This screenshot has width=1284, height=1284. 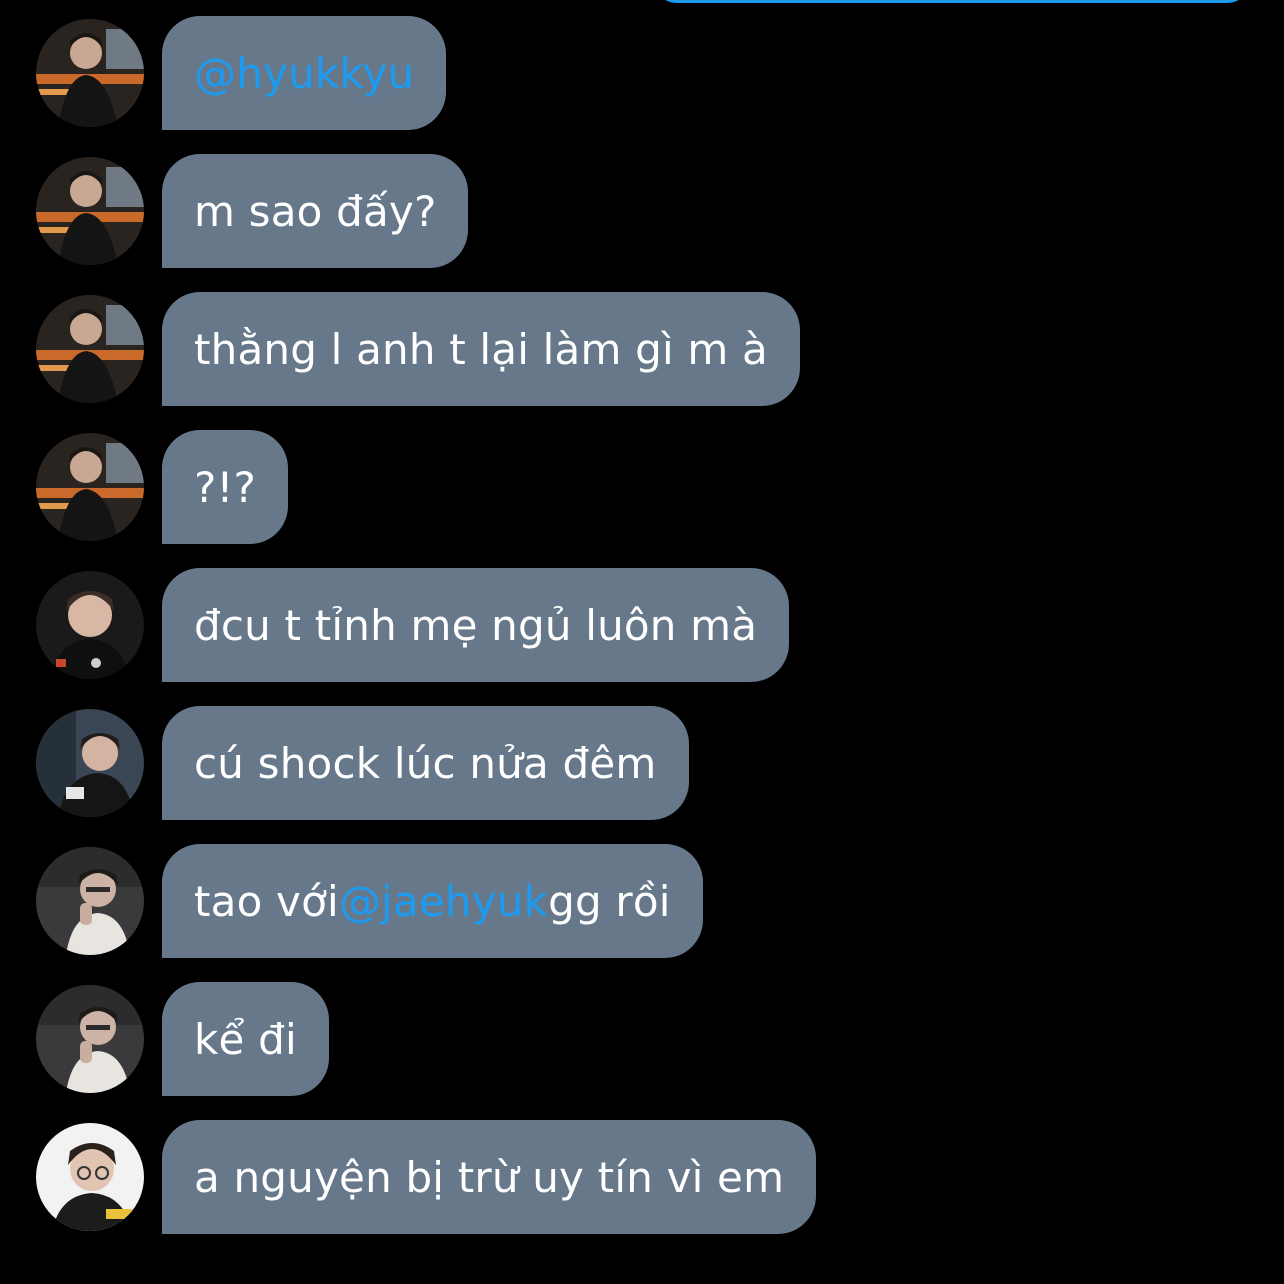 I want to click on message-row: đcu t tỉnh mẹ ngủ luôn mà, so click(x=642, y=625).